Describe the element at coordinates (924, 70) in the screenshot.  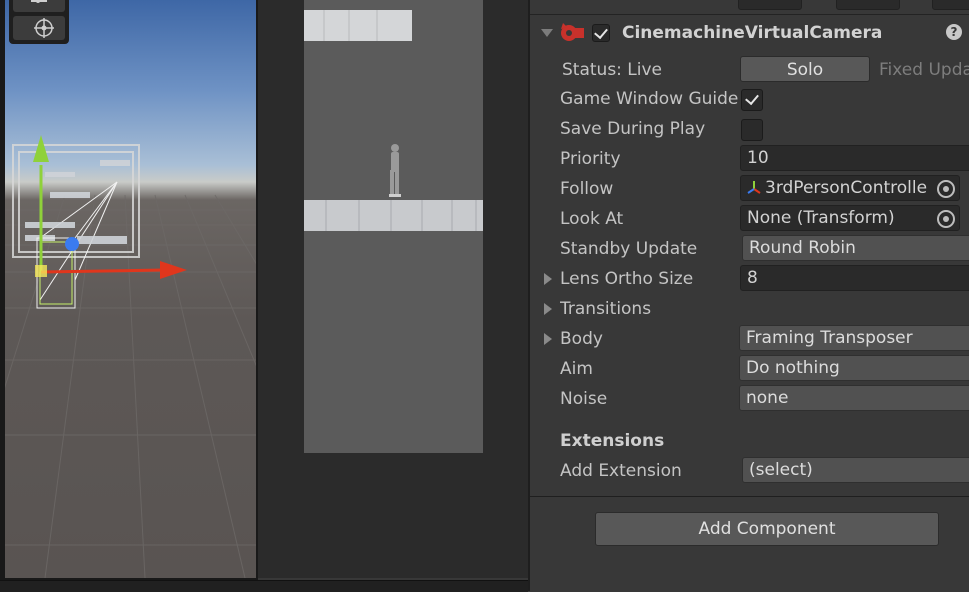
I see `update-mode-label: Fixed Upda` at that location.